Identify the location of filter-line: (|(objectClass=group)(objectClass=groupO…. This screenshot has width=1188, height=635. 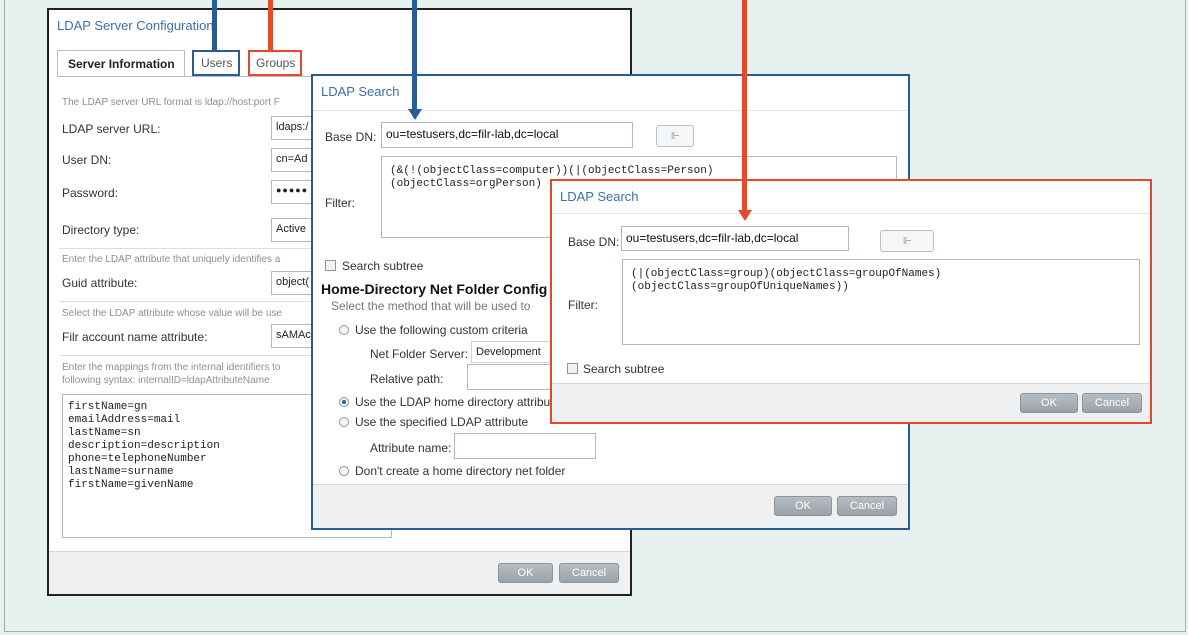
(786, 274).